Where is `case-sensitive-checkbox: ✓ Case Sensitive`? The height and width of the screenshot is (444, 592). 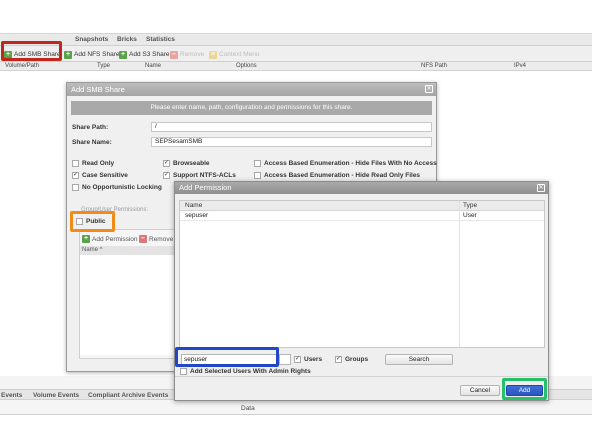 case-sensitive-checkbox: ✓ Case Sensitive is located at coordinates (100, 175).